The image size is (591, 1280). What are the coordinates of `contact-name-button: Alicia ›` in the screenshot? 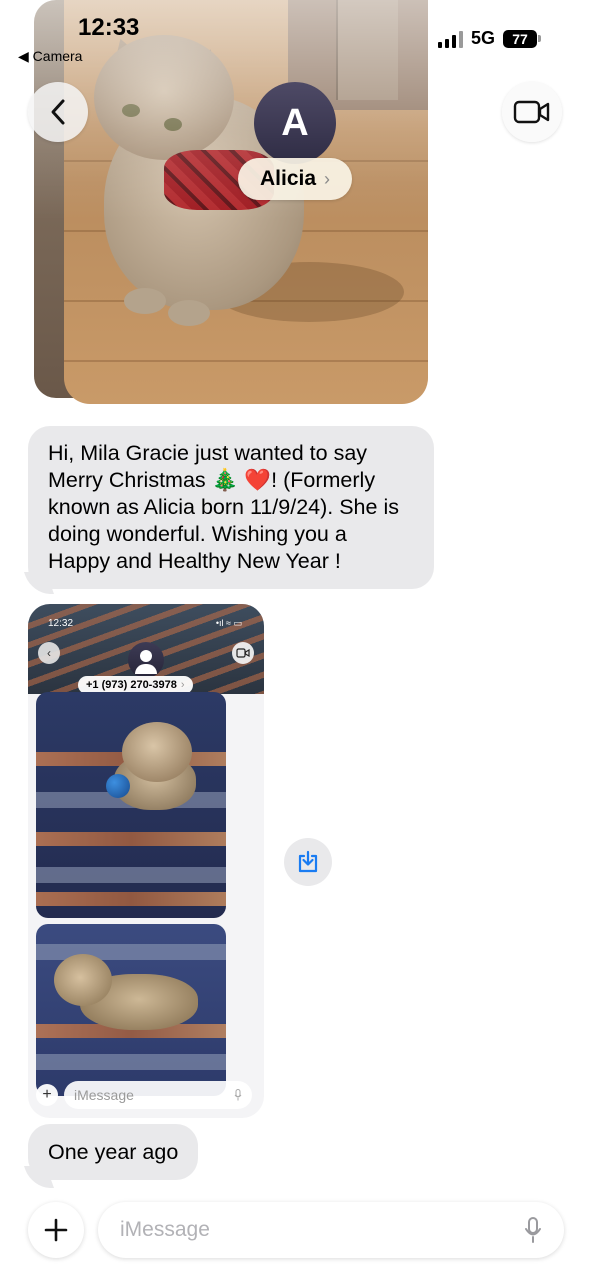 It's located at (295, 179).